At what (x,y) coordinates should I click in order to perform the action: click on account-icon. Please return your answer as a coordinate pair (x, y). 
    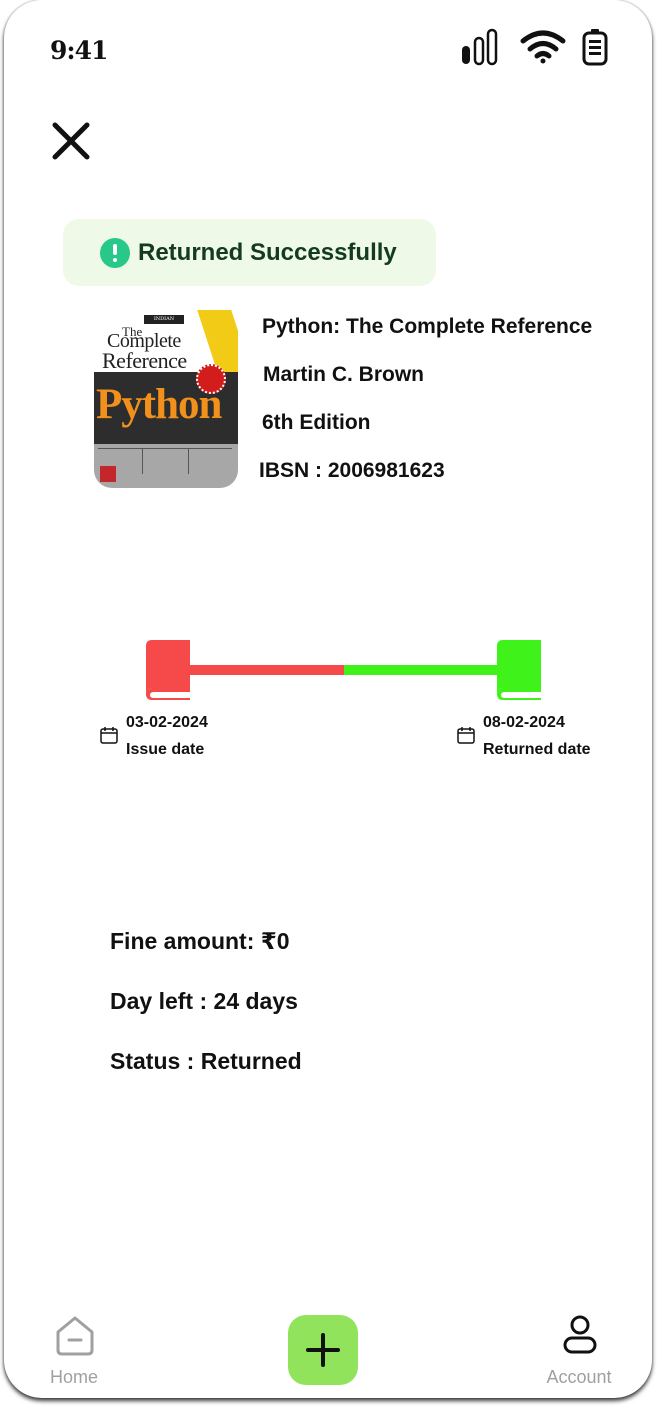
    Looking at the image, I should click on (580, 1334).